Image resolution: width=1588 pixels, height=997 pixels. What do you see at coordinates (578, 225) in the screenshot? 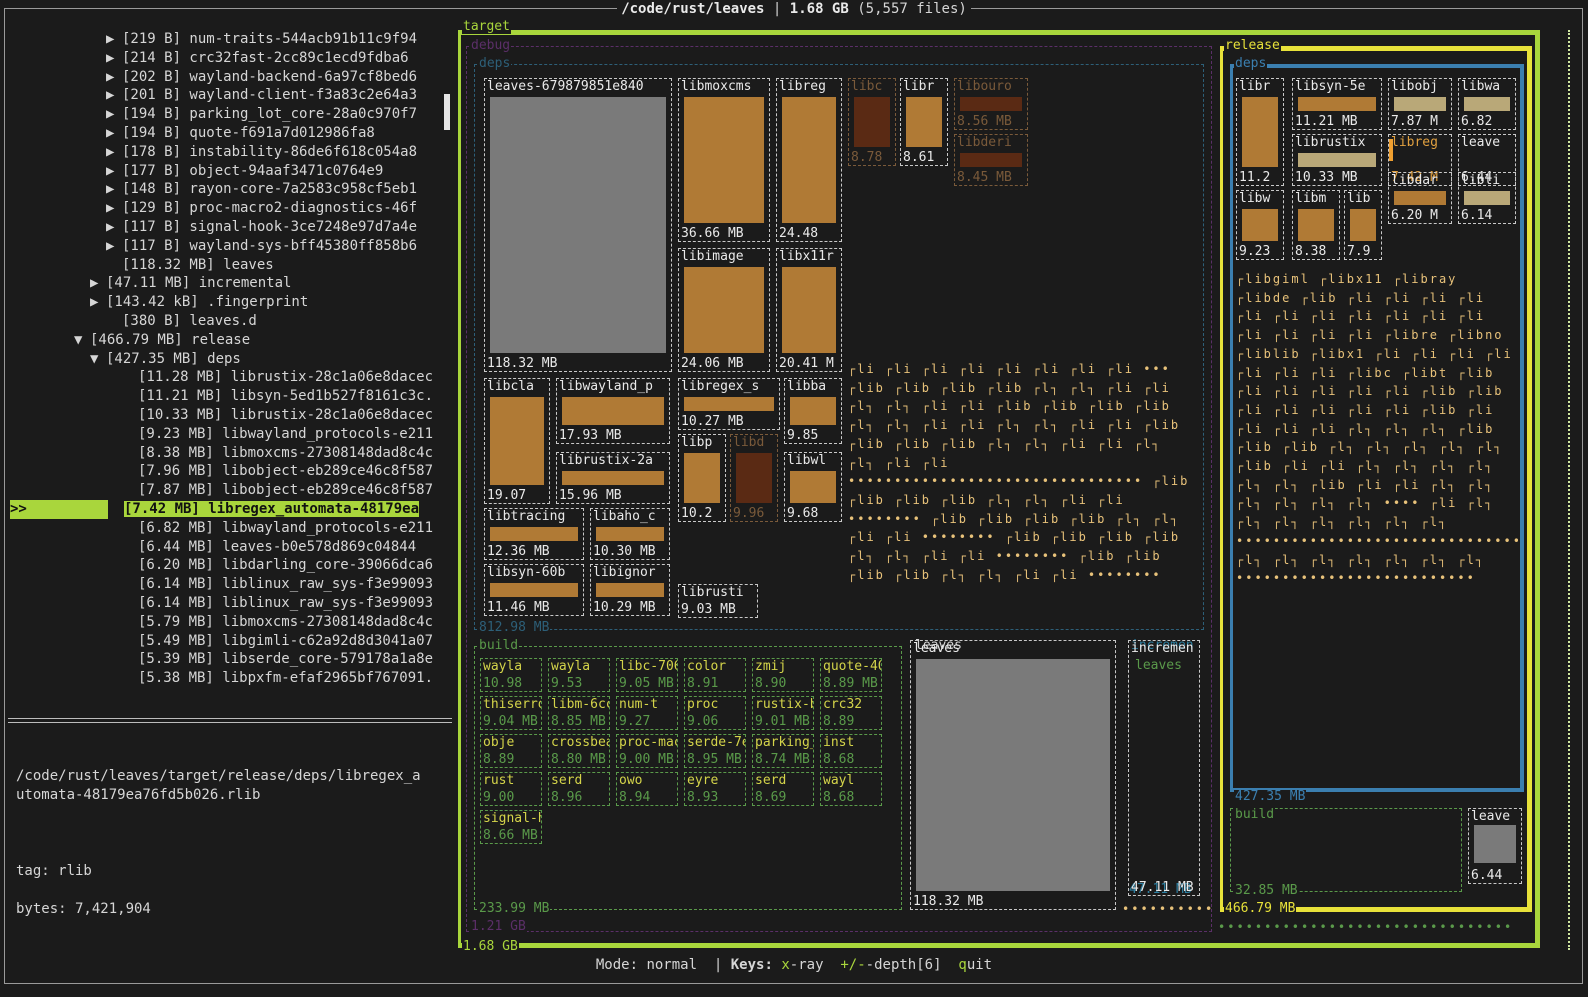
I see `treemap-cell: leaves-679879851e840 118.32 MB` at bounding box center [578, 225].